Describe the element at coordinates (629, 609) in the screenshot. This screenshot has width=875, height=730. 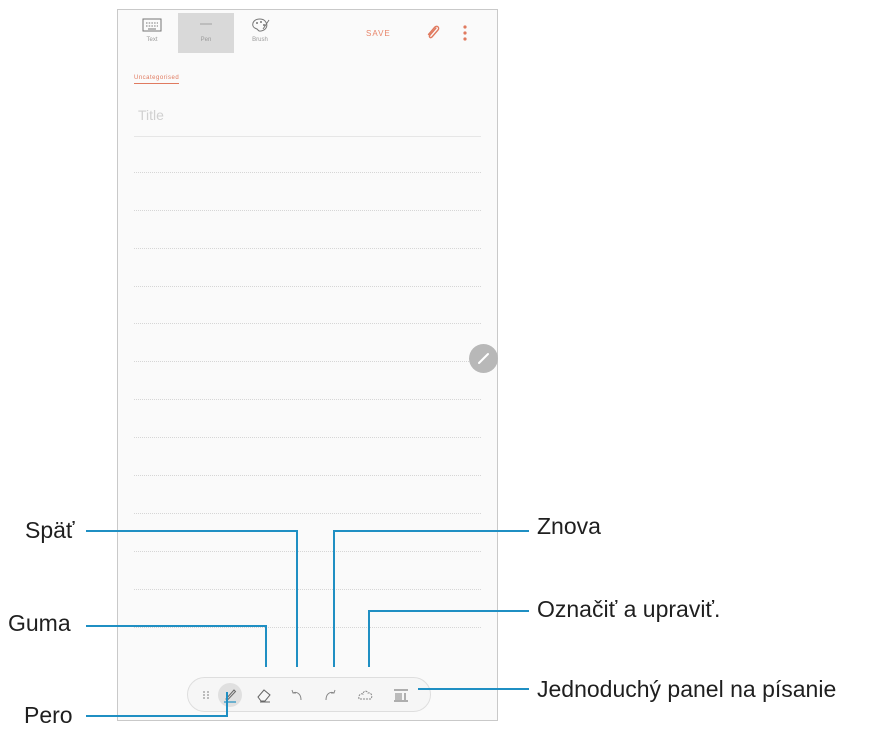
I see `callout-select: Označiť a upraviť.` at that location.